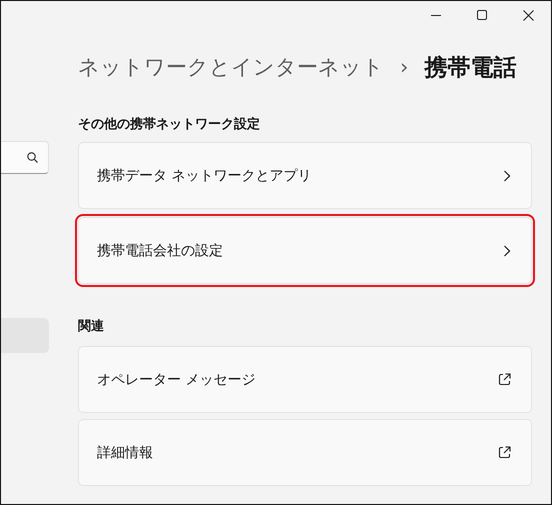 Image resolution: width=552 pixels, height=505 pixels. What do you see at coordinates (32, 157) in the screenshot?
I see `search-icon` at bounding box center [32, 157].